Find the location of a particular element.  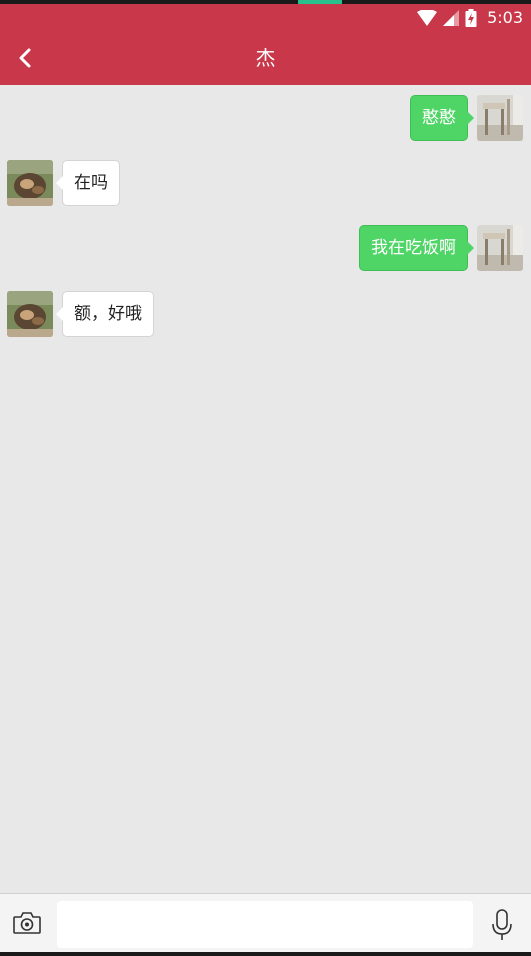

battery-charging-icon is located at coordinates (471, 18).